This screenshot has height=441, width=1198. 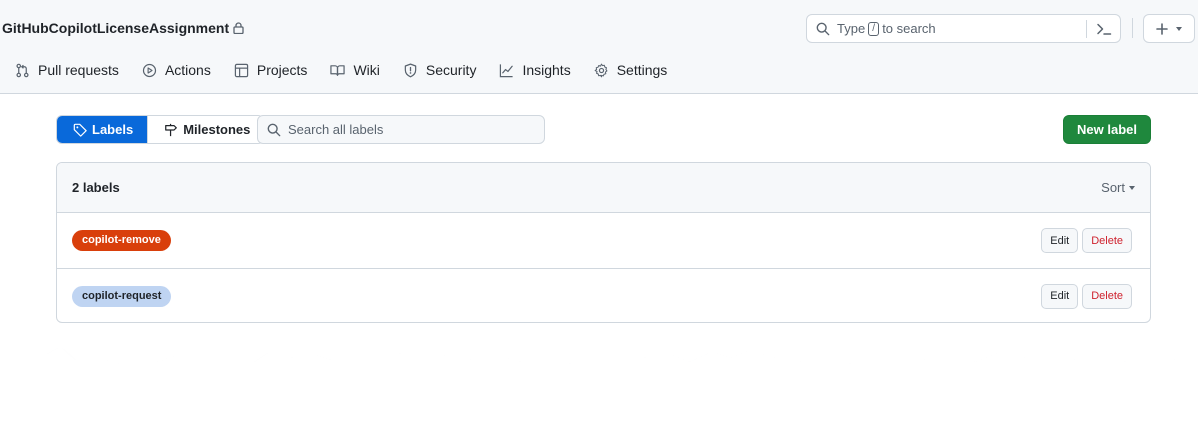 What do you see at coordinates (205, 129) in the screenshot?
I see `tab-milestones: Milestones` at bounding box center [205, 129].